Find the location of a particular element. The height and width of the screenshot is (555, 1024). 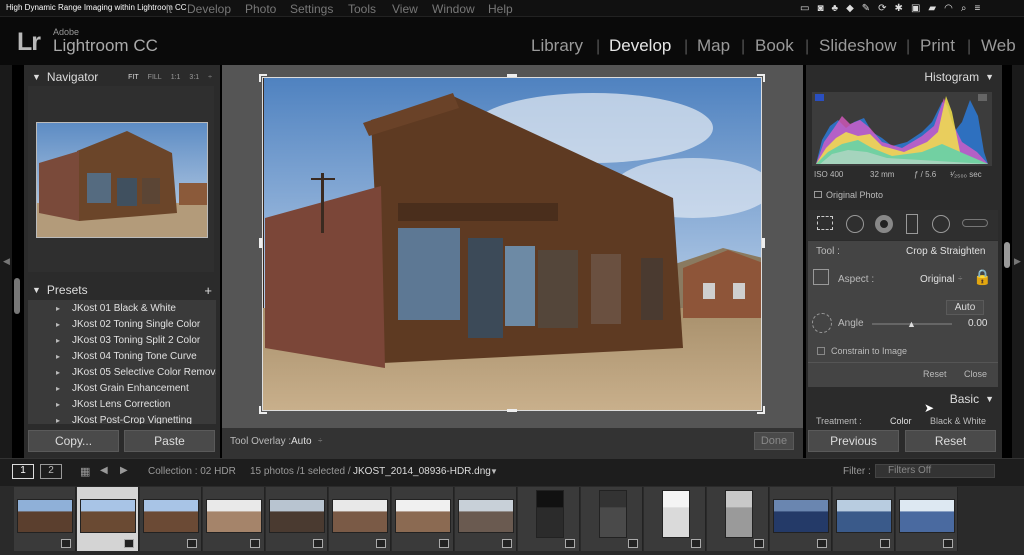

previous-button: Previous is located at coordinates (853, 441).